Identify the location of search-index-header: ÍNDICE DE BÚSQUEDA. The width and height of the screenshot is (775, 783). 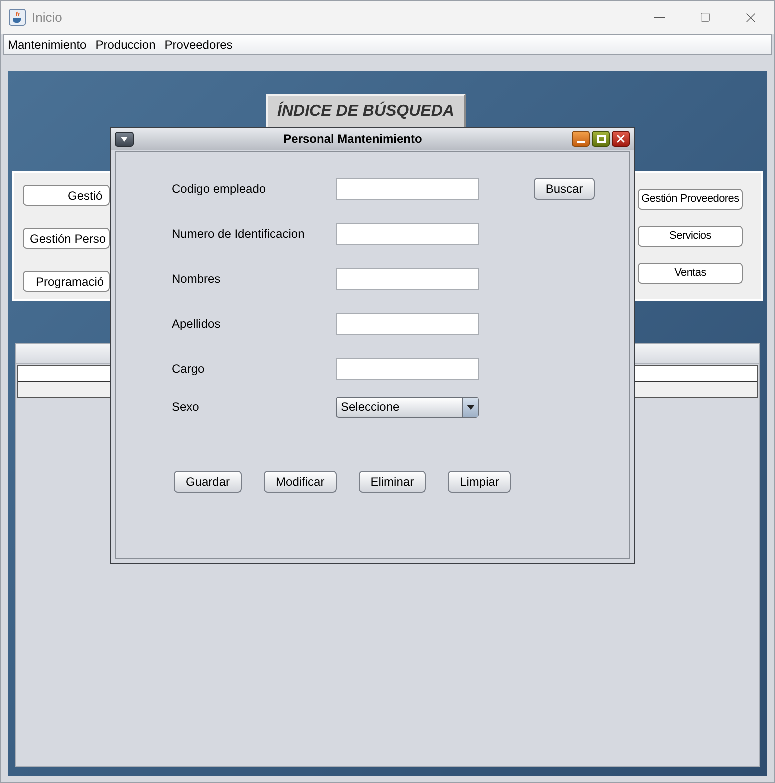
(366, 110).